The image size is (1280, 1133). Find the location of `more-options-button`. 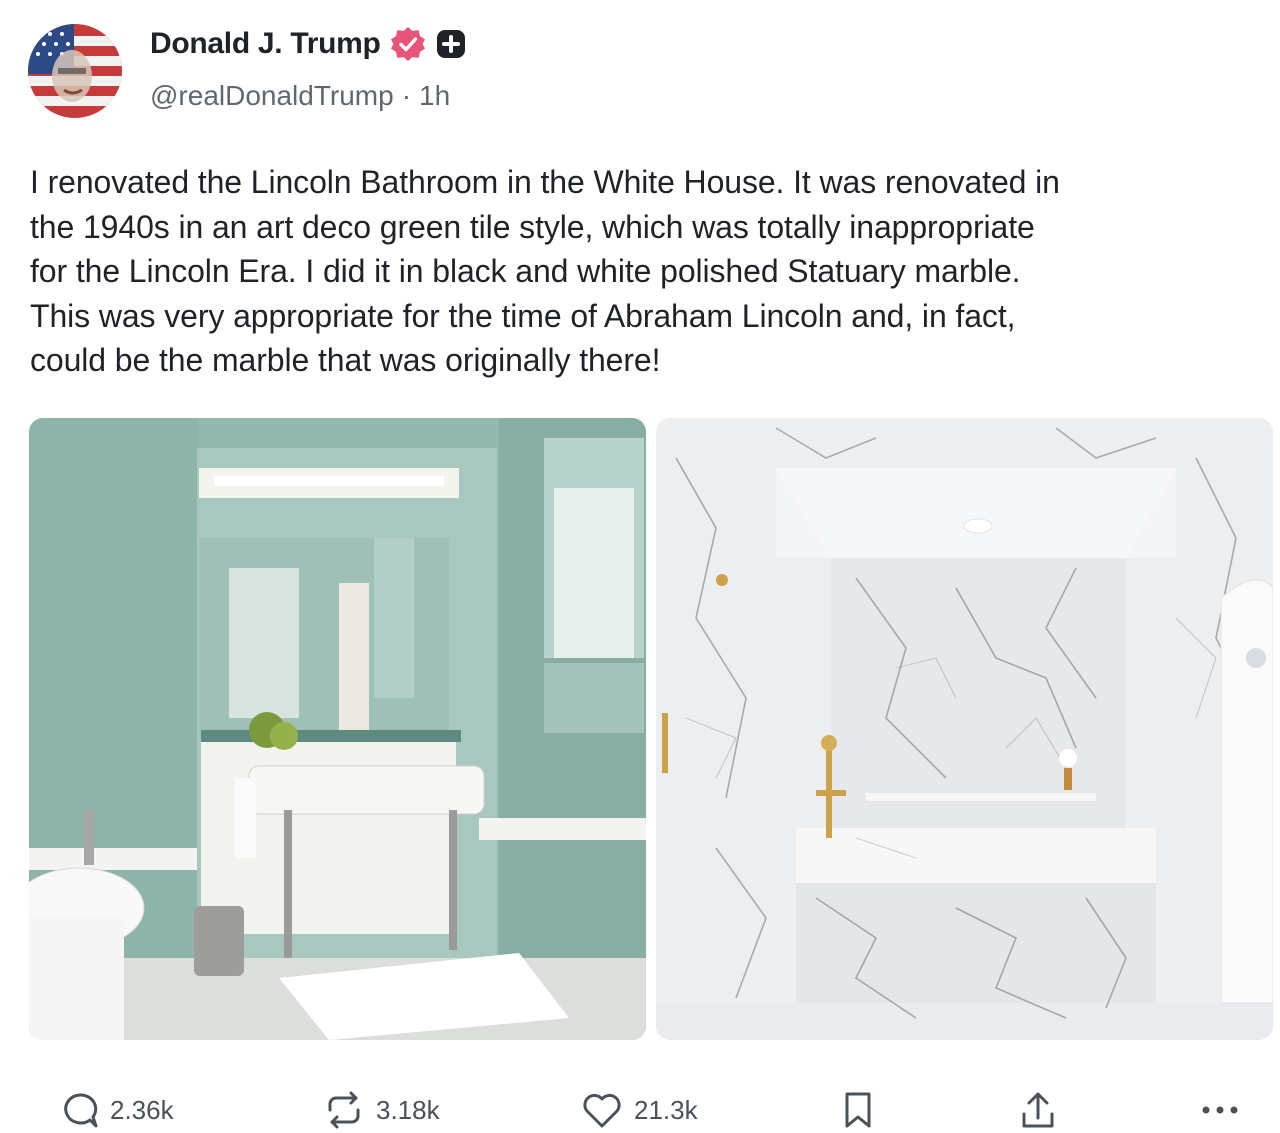

more-options-button is located at coordinates (1220, 1110).